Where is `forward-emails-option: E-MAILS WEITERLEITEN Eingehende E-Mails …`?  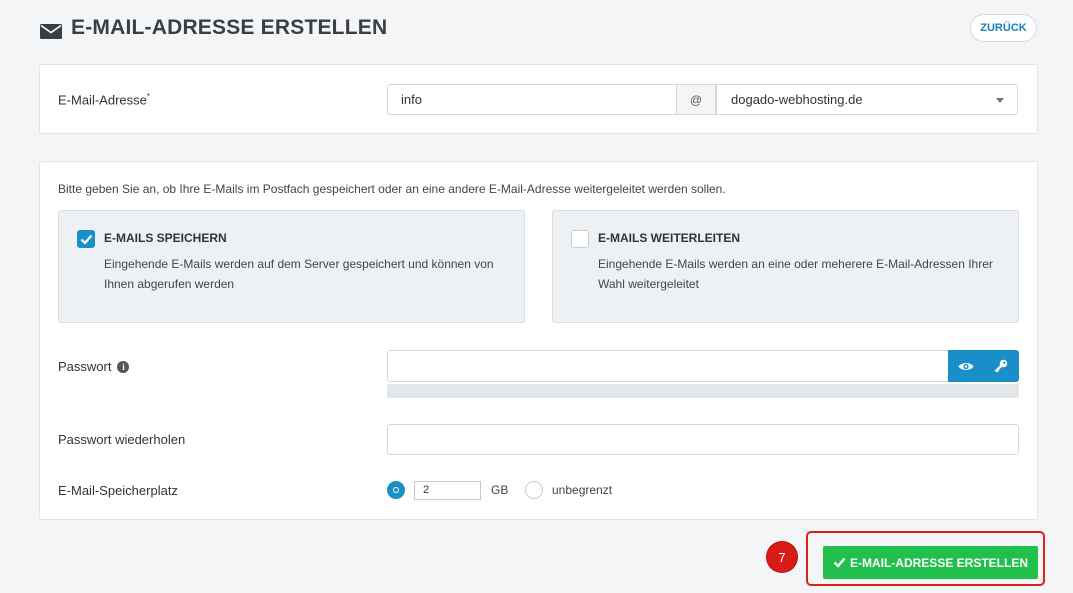
forward-emails-option: E-MAILS WEITERLEITEN Eingehende E-Mails … is located at coordinates (785, 266).